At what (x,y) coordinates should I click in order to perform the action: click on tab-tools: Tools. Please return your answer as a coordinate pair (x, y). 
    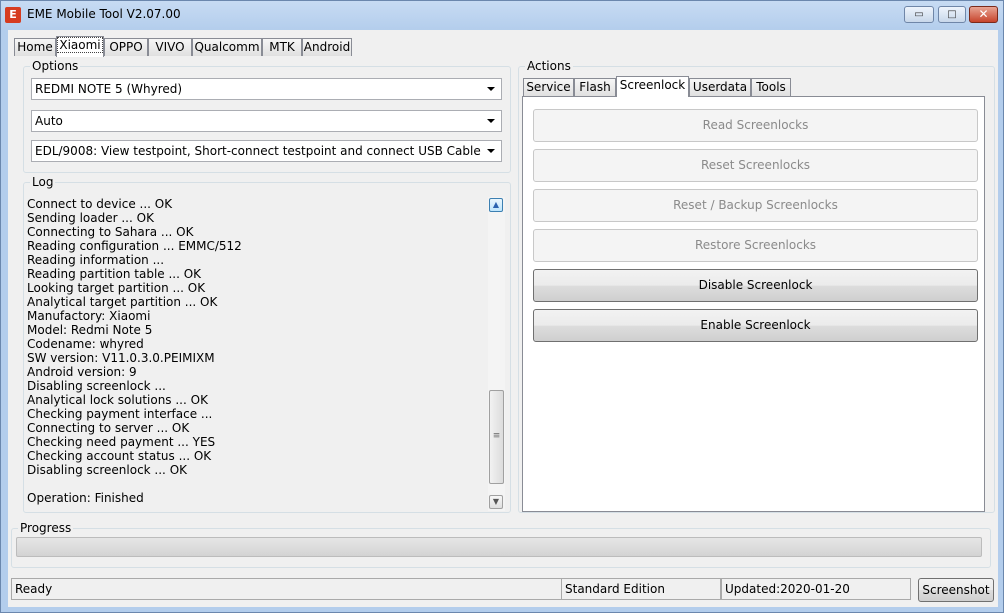
    Looking at the image, I should click on (771, 87).